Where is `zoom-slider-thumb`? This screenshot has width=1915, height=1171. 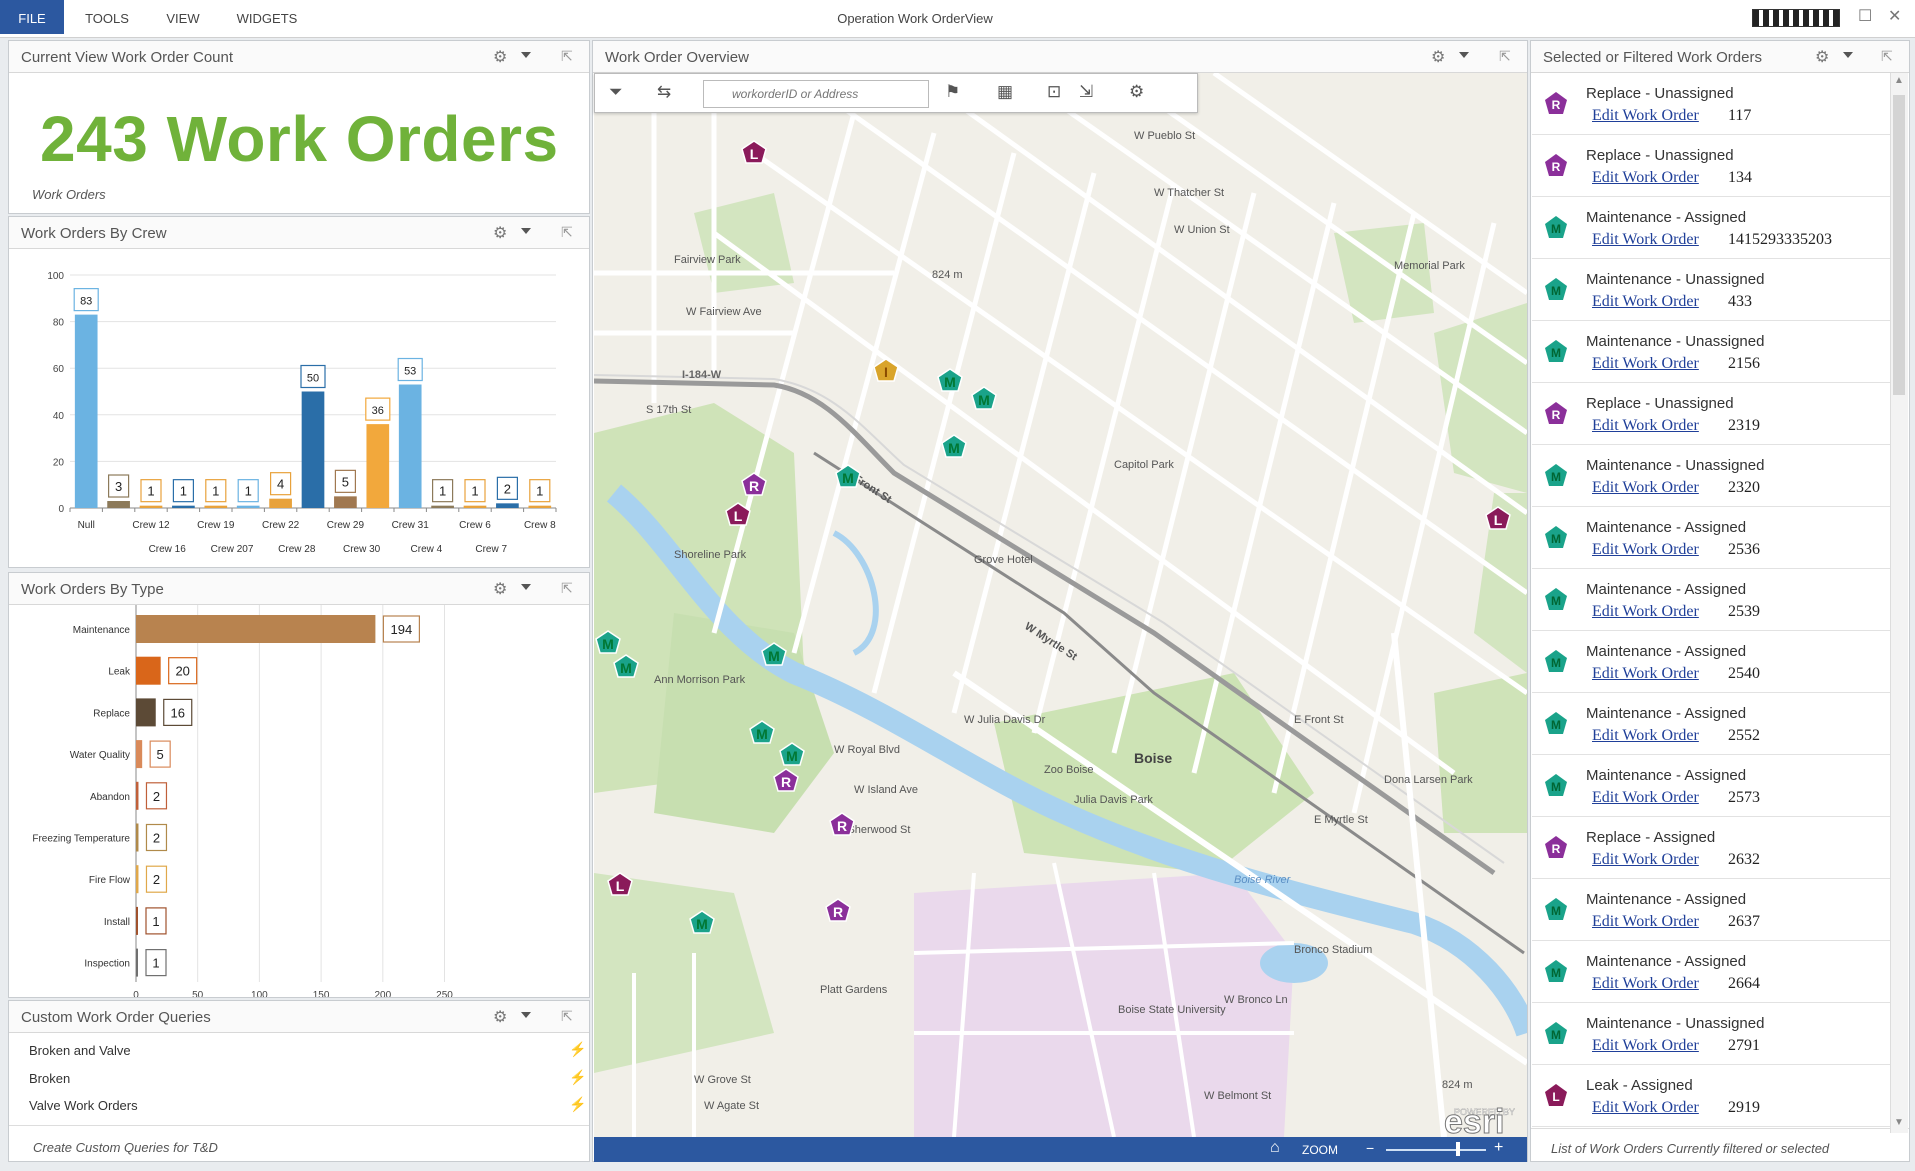
zoom-slider-thumb is located at coordinates (1458, 1149).